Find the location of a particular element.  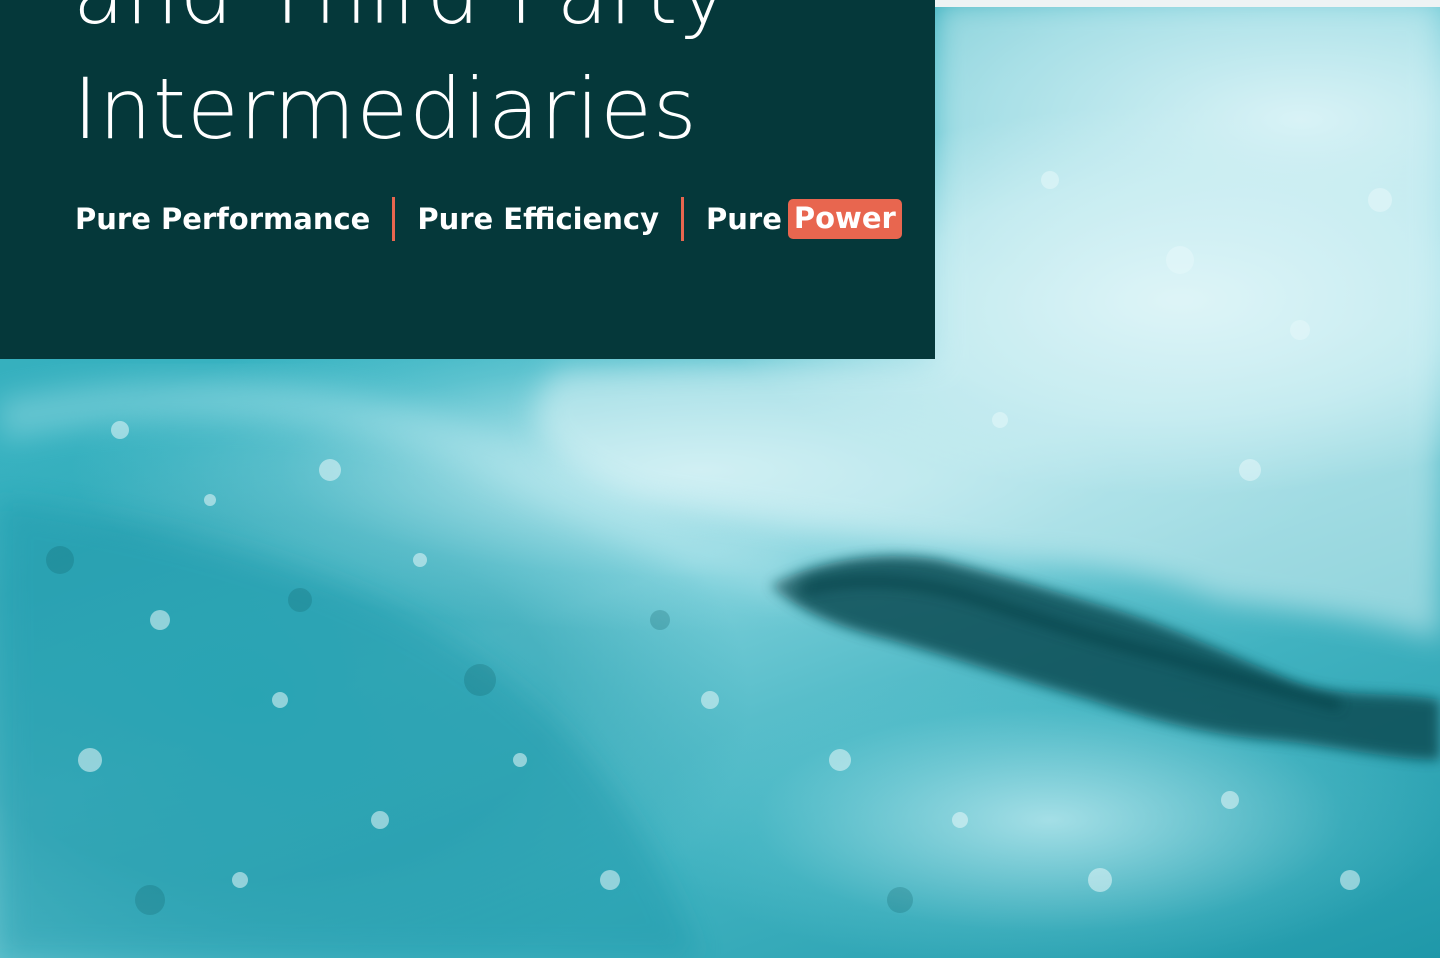

title-line-1: and Third Party is located at coordinates (401, 18).